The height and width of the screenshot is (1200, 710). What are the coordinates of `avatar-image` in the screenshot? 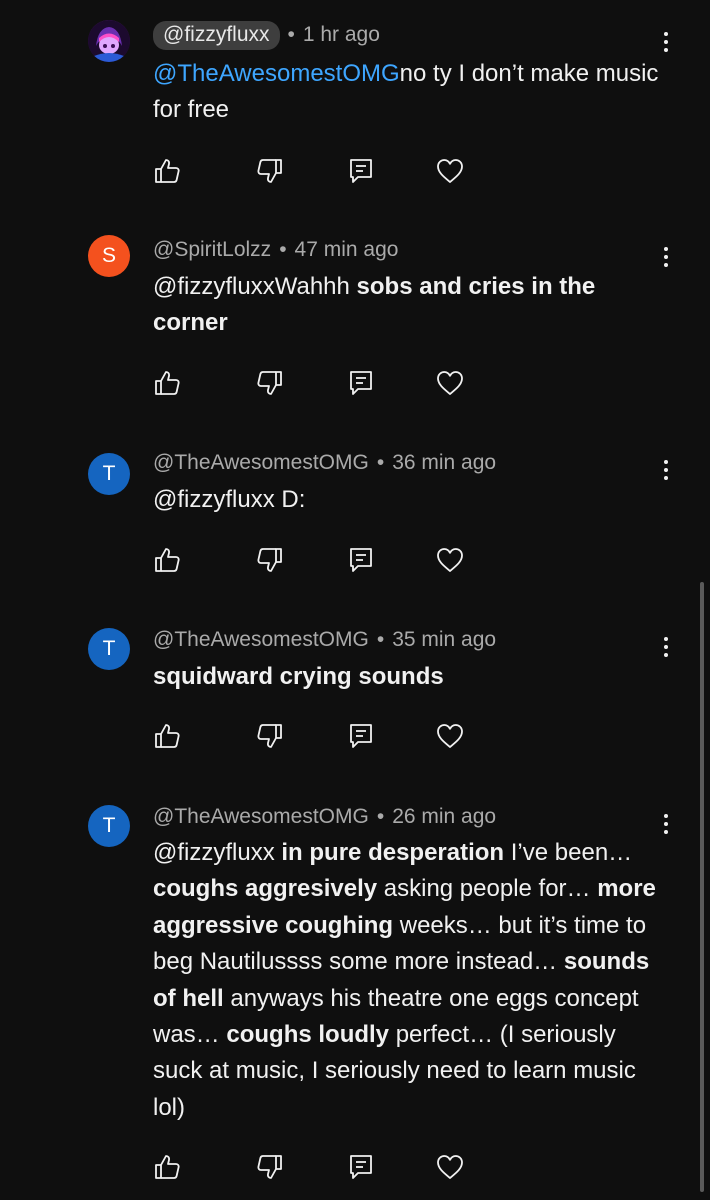 It's located at (109, 41).